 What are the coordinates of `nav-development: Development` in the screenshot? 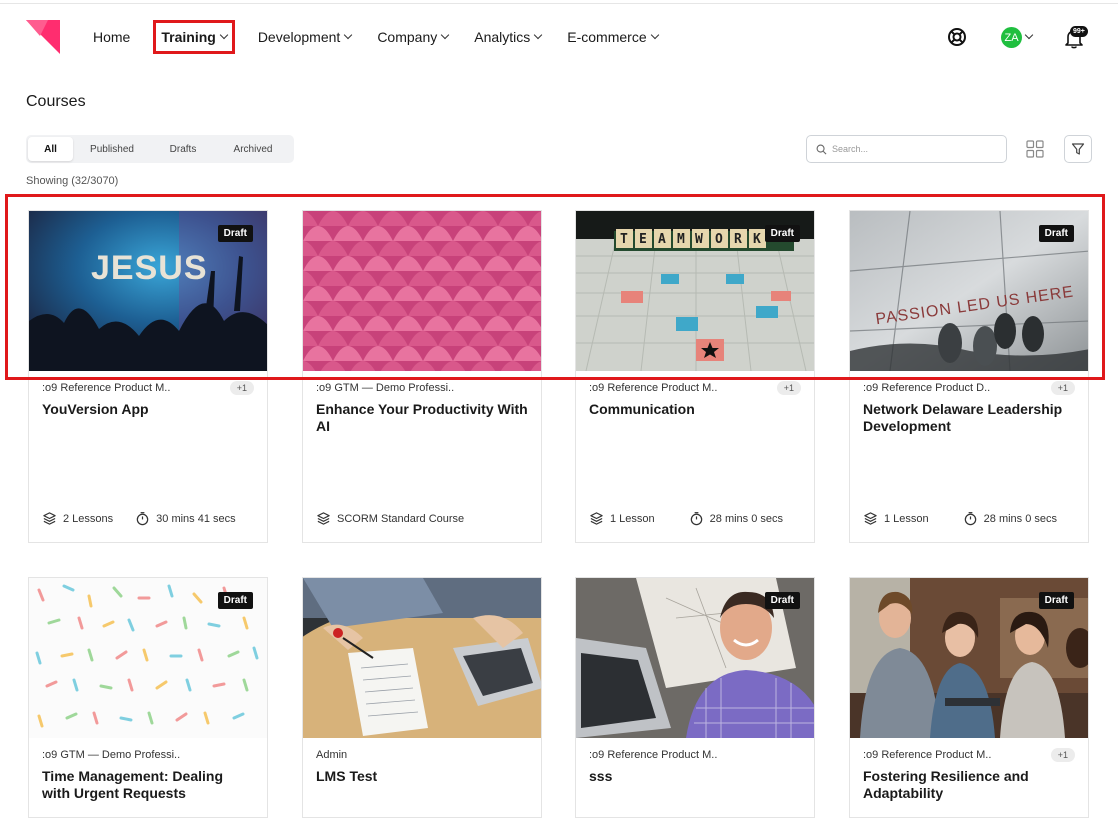 It's located at (305, 37).